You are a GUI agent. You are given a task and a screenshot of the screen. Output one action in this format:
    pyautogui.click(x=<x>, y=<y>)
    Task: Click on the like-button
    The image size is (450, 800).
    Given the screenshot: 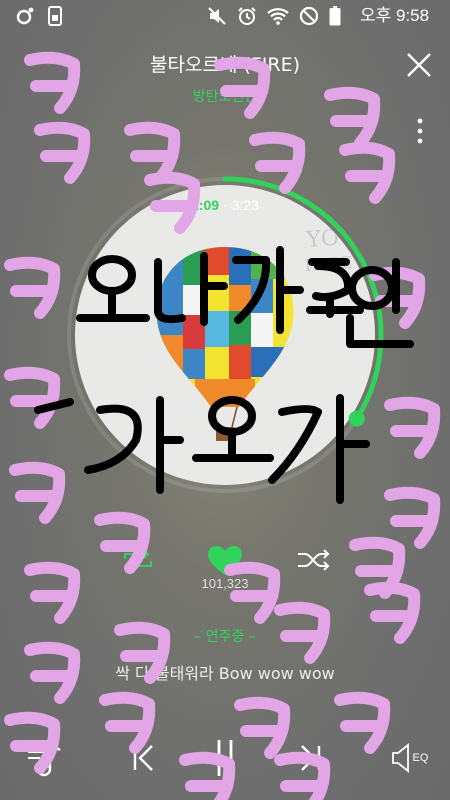 What is the action you would take?
    pyautogui.click(x=225, y=561)
    